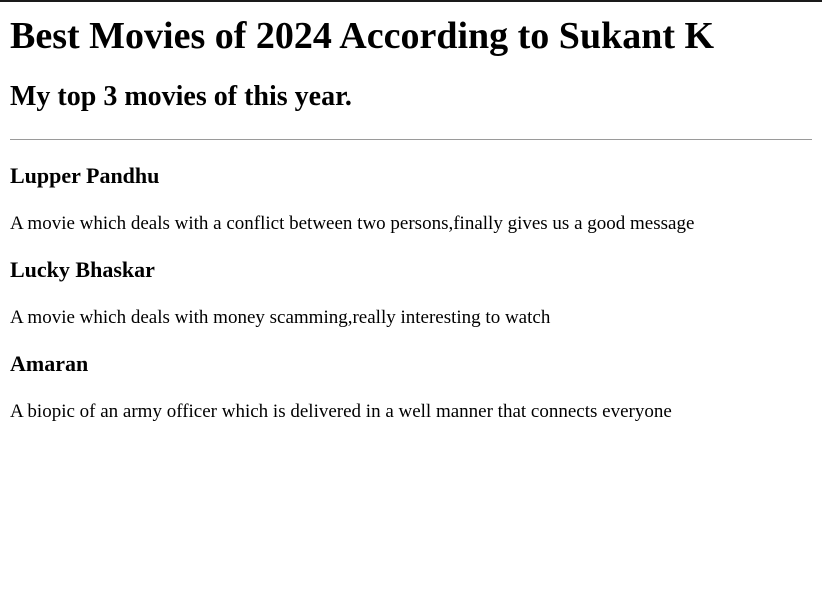 This screenshot has width=822, height=597. I want to click on movie-title: Lupper Pandhu, so click(85, 175).